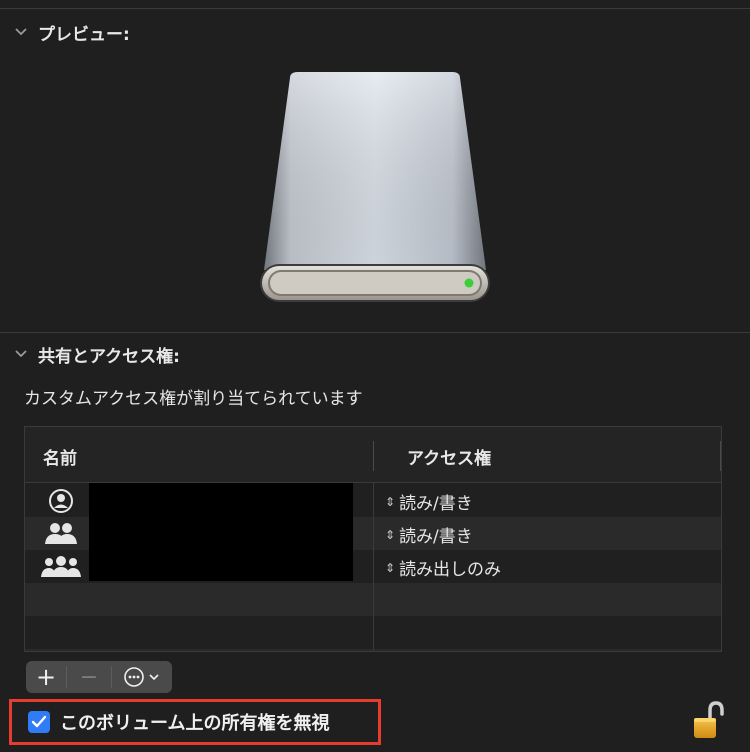 This screenshot has width=750, height=752. Describe the element at coordinates (375, 8) in the screenshot. I see `top-divider` at that location.